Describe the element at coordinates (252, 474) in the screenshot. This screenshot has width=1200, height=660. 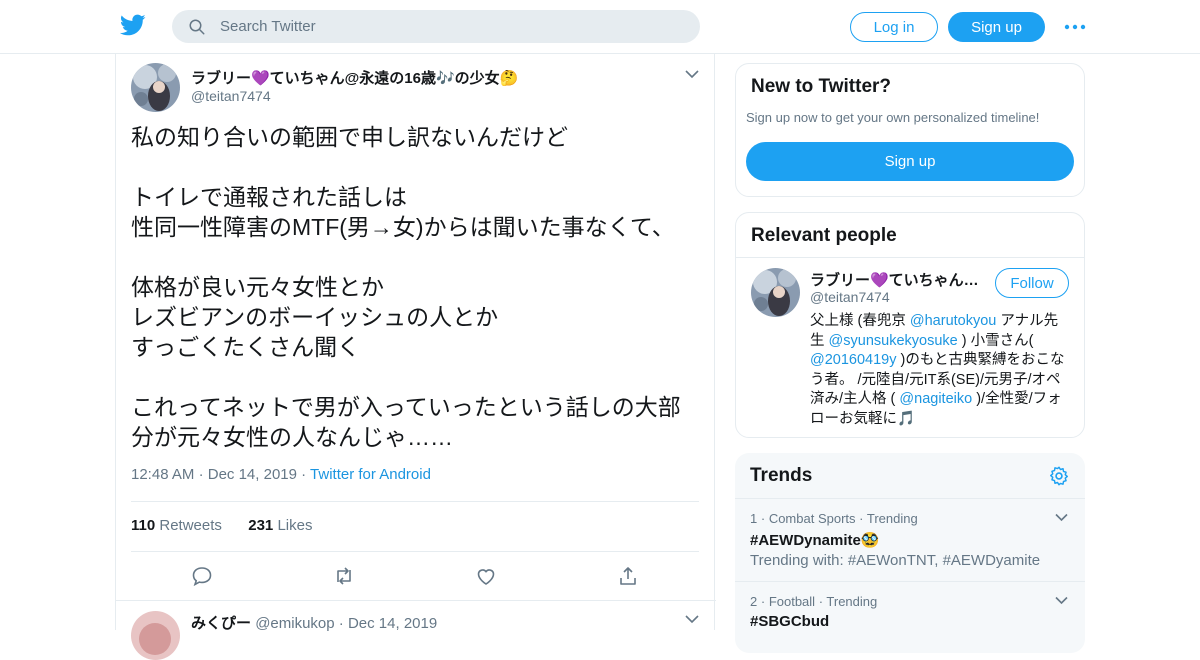
I see `tweet-date: Dec 14, 2019` at that location.